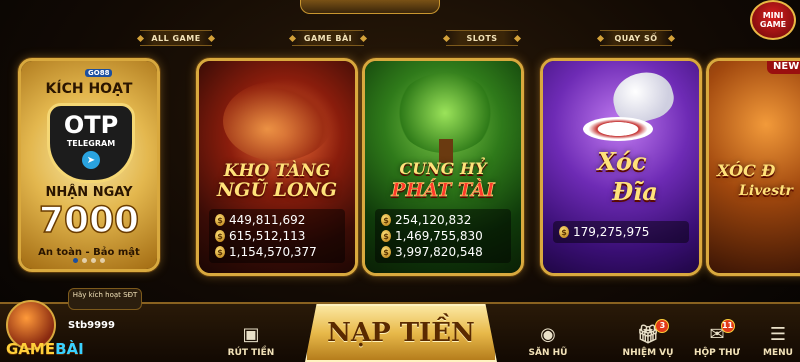 The image size is (800, 362). I want to click on promo-brand-logo: GO88, so click(99, 73).